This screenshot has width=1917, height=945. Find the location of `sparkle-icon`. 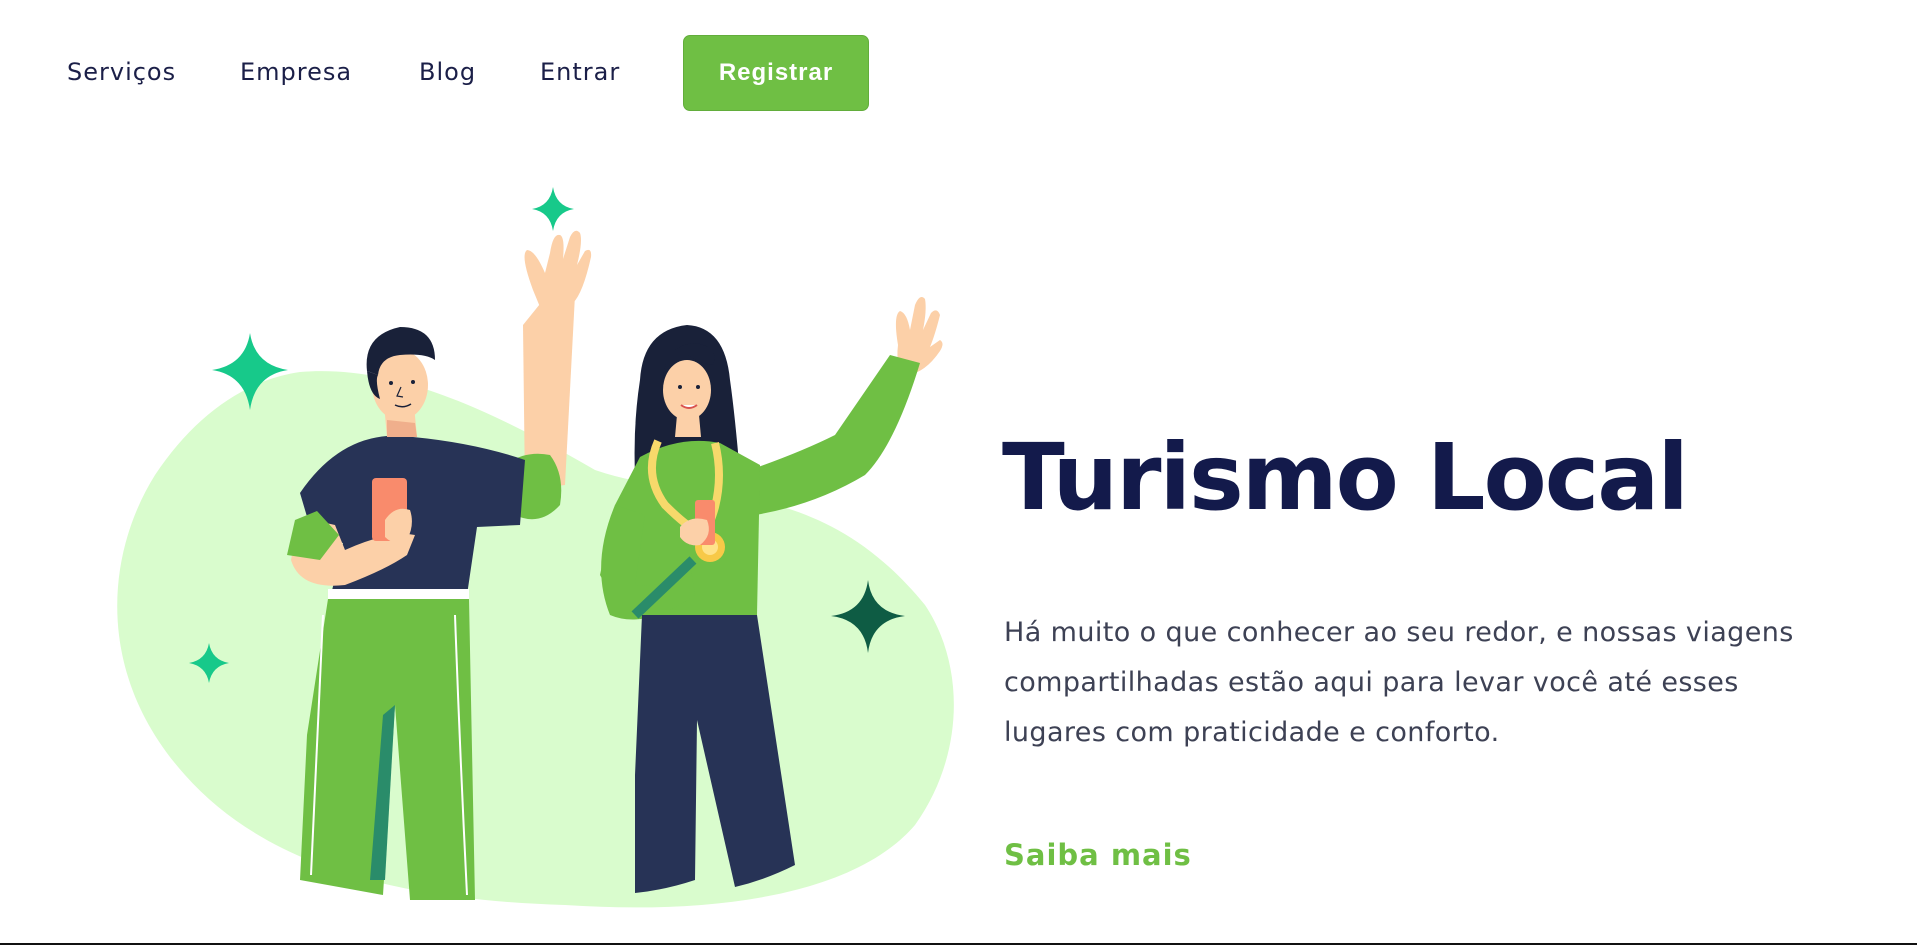

sparkle-icon is located at coordinates (553, 209).